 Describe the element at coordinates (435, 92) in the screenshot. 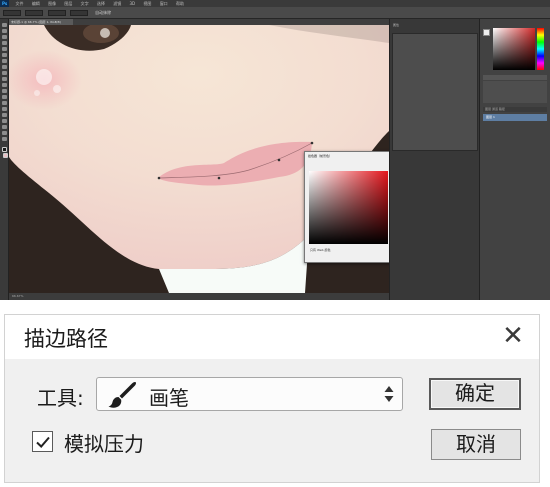

I see `properties-panel-body` at that location.